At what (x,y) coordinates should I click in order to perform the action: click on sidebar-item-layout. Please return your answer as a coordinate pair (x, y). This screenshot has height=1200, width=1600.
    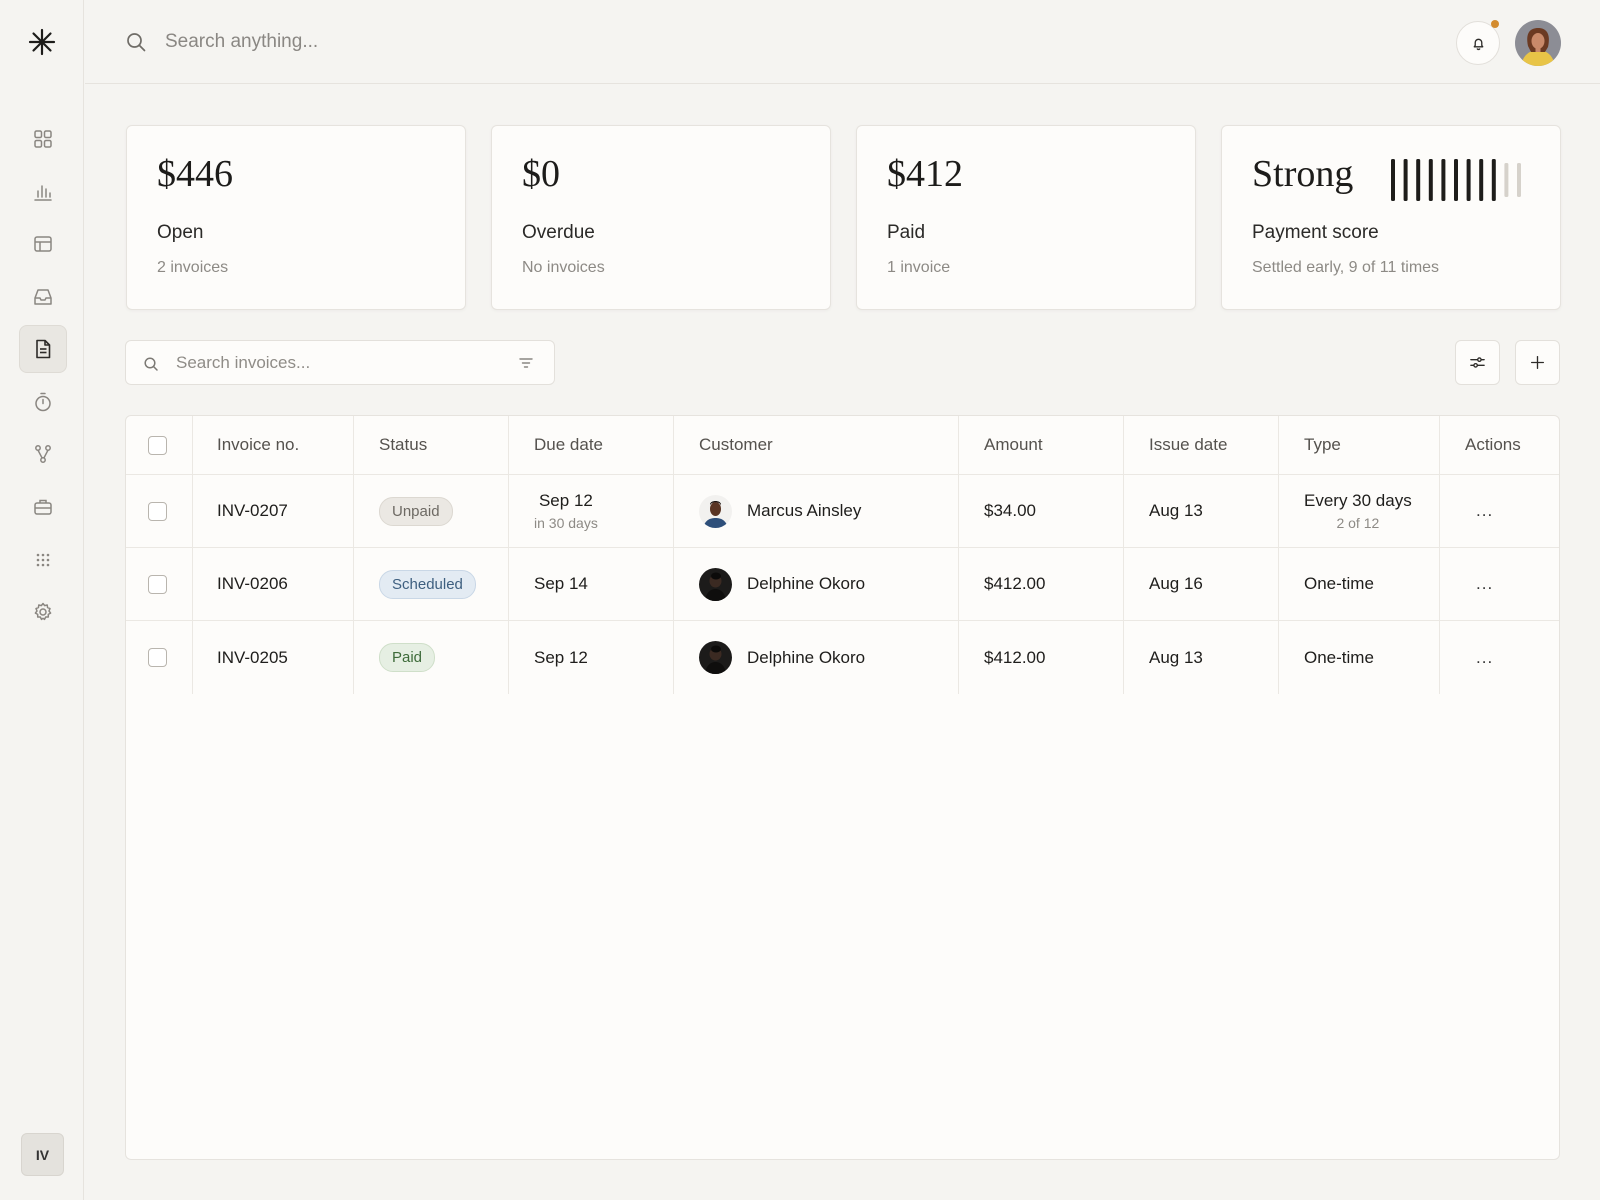
    Looking at the image, I should click on (43, 244).